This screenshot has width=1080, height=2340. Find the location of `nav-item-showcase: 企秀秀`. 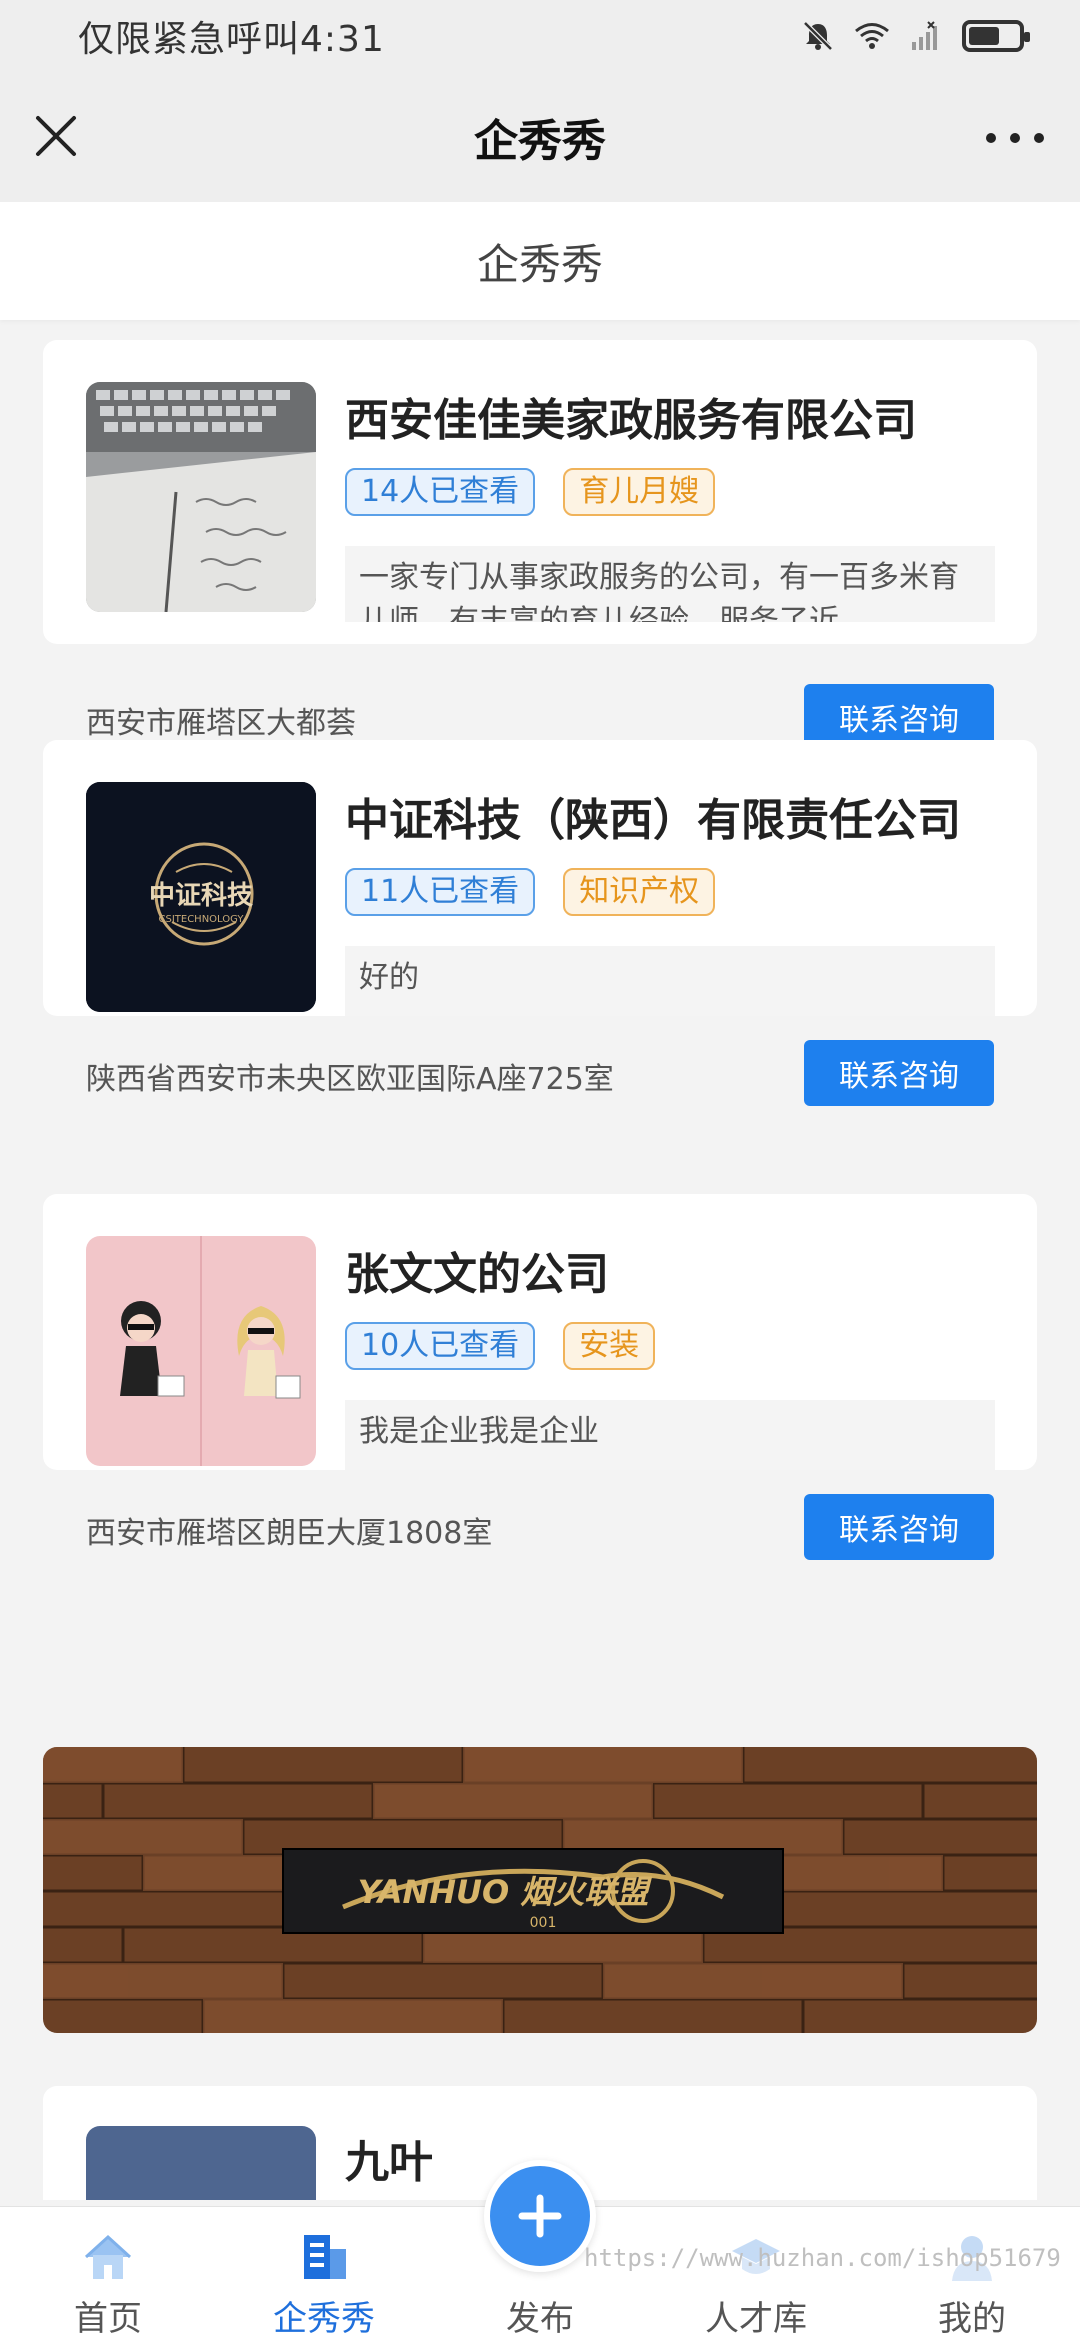

nav-item-showcase: 企秀秀 is located at coordinates (324, 2273).